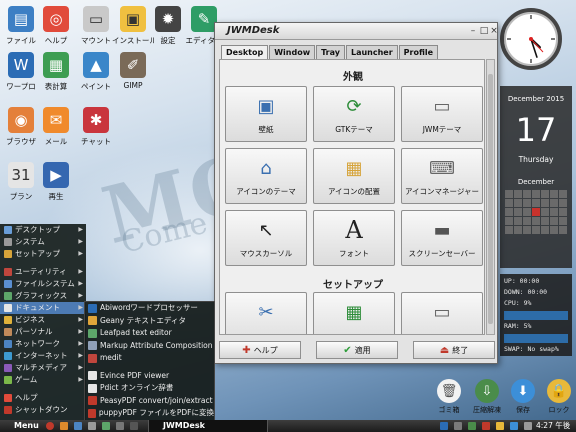 The width and height of the screenshot is (576, 432). What do you see at coordinates (106, 426) in the screenshot?
I see `desktop-switch-icon` at bounding box center [106, 426].